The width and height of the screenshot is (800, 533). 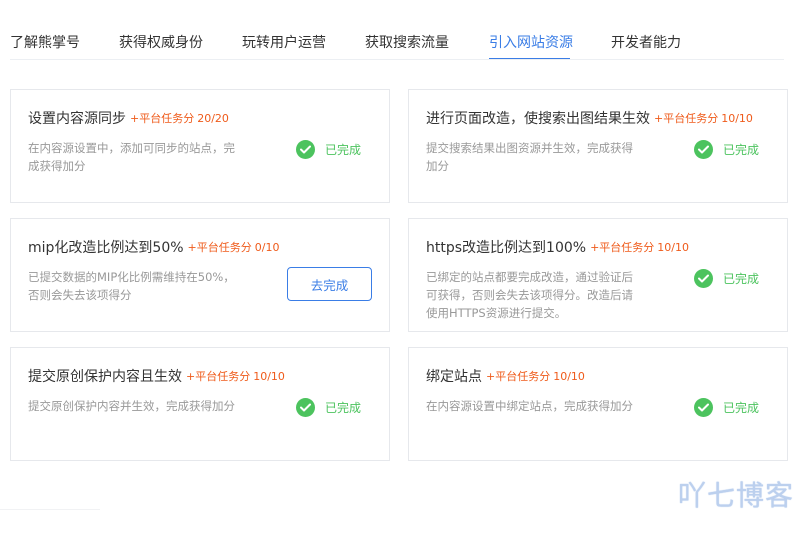 I want to click on card-title: 进行页面改造，使搜索出图结果生效 +平台任务分 10/10, so click(x=589, y=119).